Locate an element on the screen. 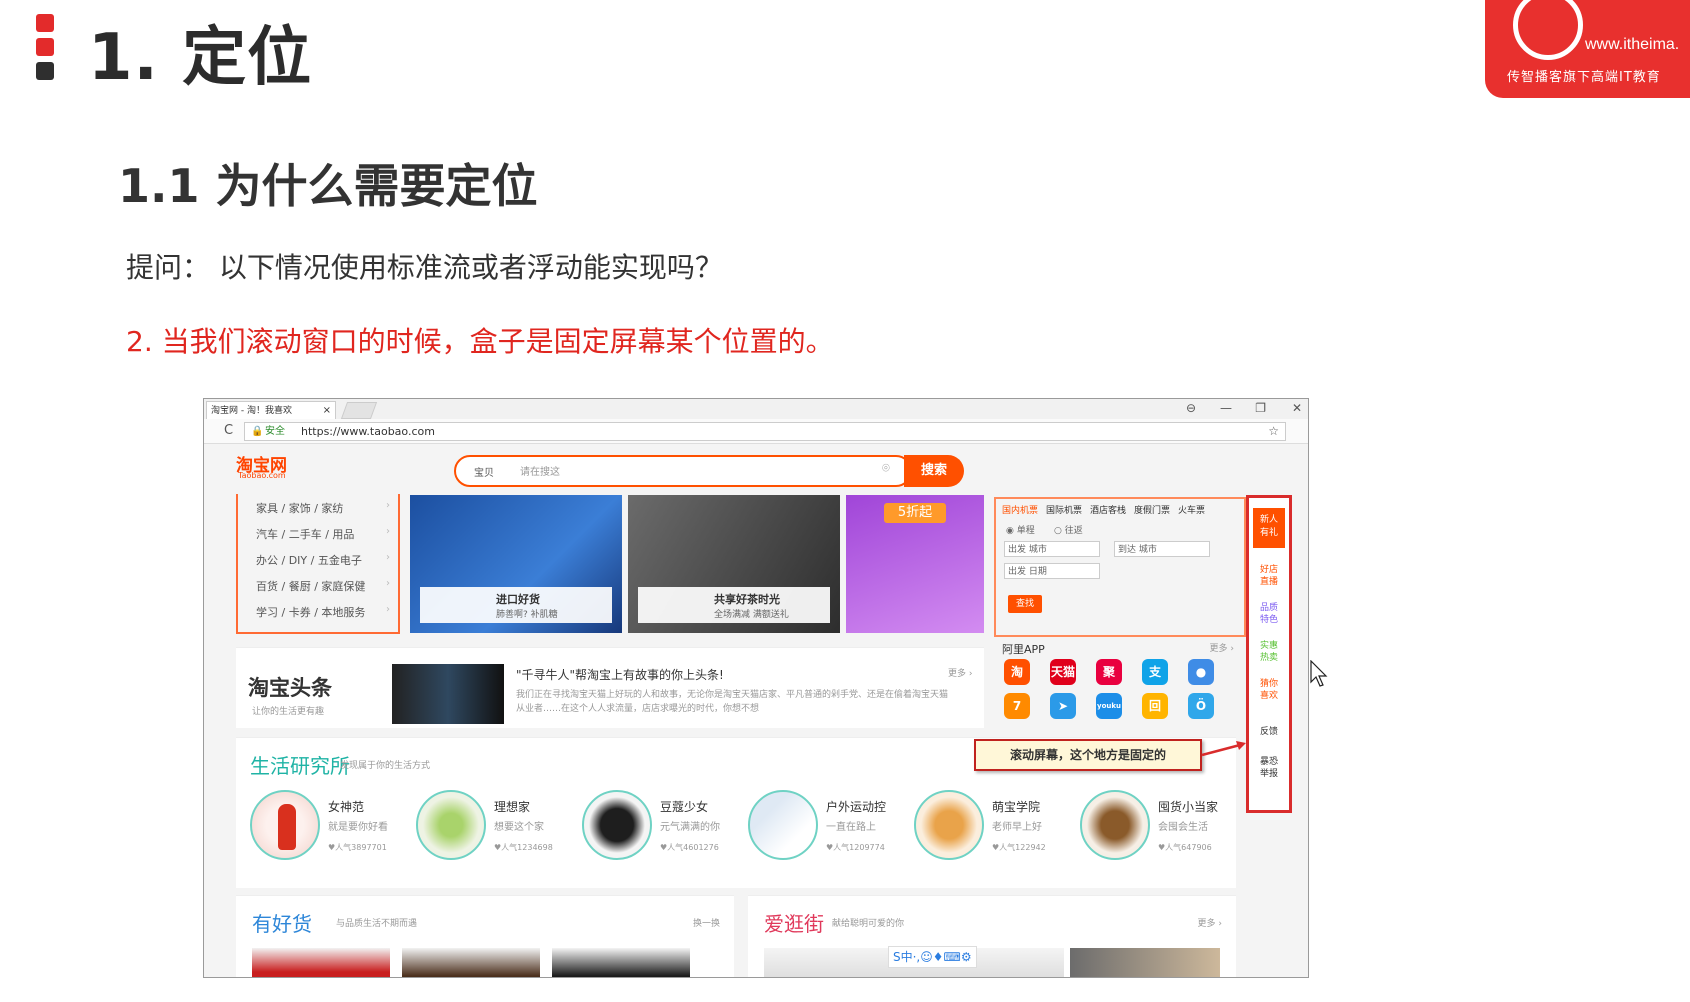 Image resolution: width=1690 pixels, height=1002 pixels. fixed-bar-item: 品质 特色 is located at coordinates (1269, 614).